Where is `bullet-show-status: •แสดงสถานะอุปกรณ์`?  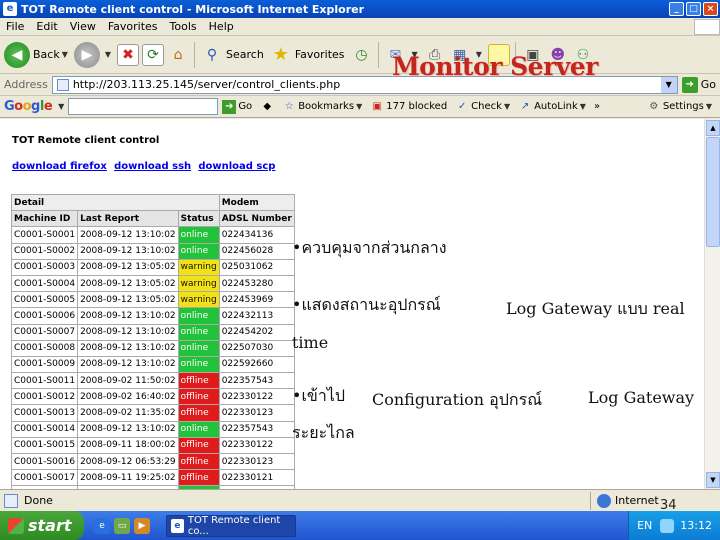 bullet-show-status: •แสดงสถานะอุปกรณ์ is located at coordinates (366, 304).